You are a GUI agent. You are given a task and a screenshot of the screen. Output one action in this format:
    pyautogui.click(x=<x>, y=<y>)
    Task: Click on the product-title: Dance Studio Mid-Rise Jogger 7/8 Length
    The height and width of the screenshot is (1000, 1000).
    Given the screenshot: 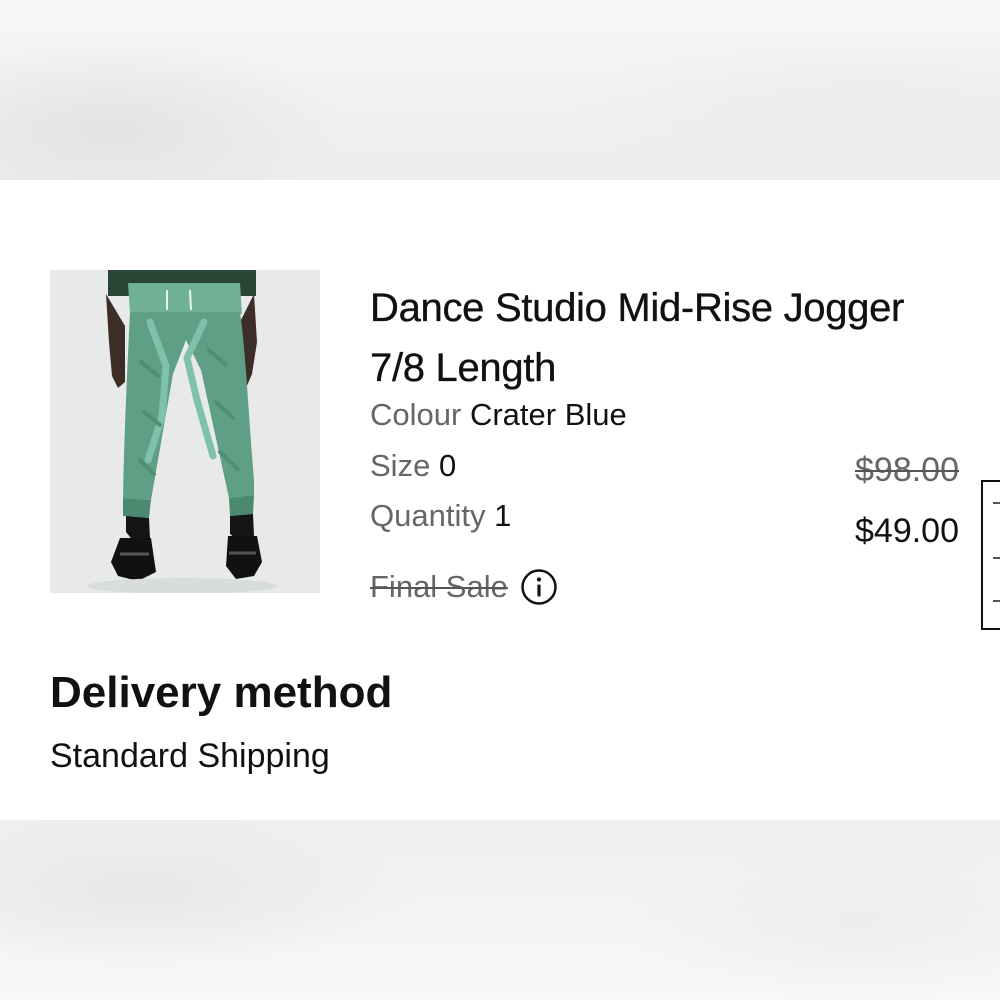 What is the action you would take?
    pyautogui.click(x=650, y=338)
    